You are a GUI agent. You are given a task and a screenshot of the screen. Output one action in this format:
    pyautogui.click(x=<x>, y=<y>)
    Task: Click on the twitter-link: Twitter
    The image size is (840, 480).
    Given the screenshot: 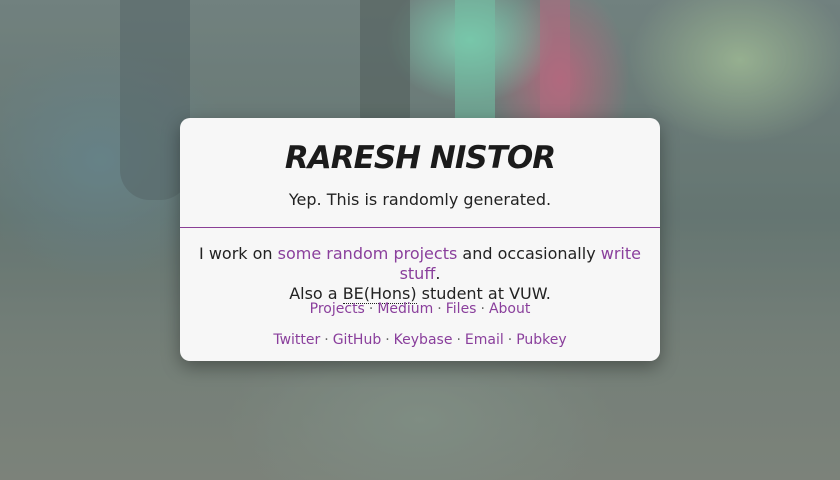 What is the action you would take?
    pyautogui.click(x=296, y=340)
    